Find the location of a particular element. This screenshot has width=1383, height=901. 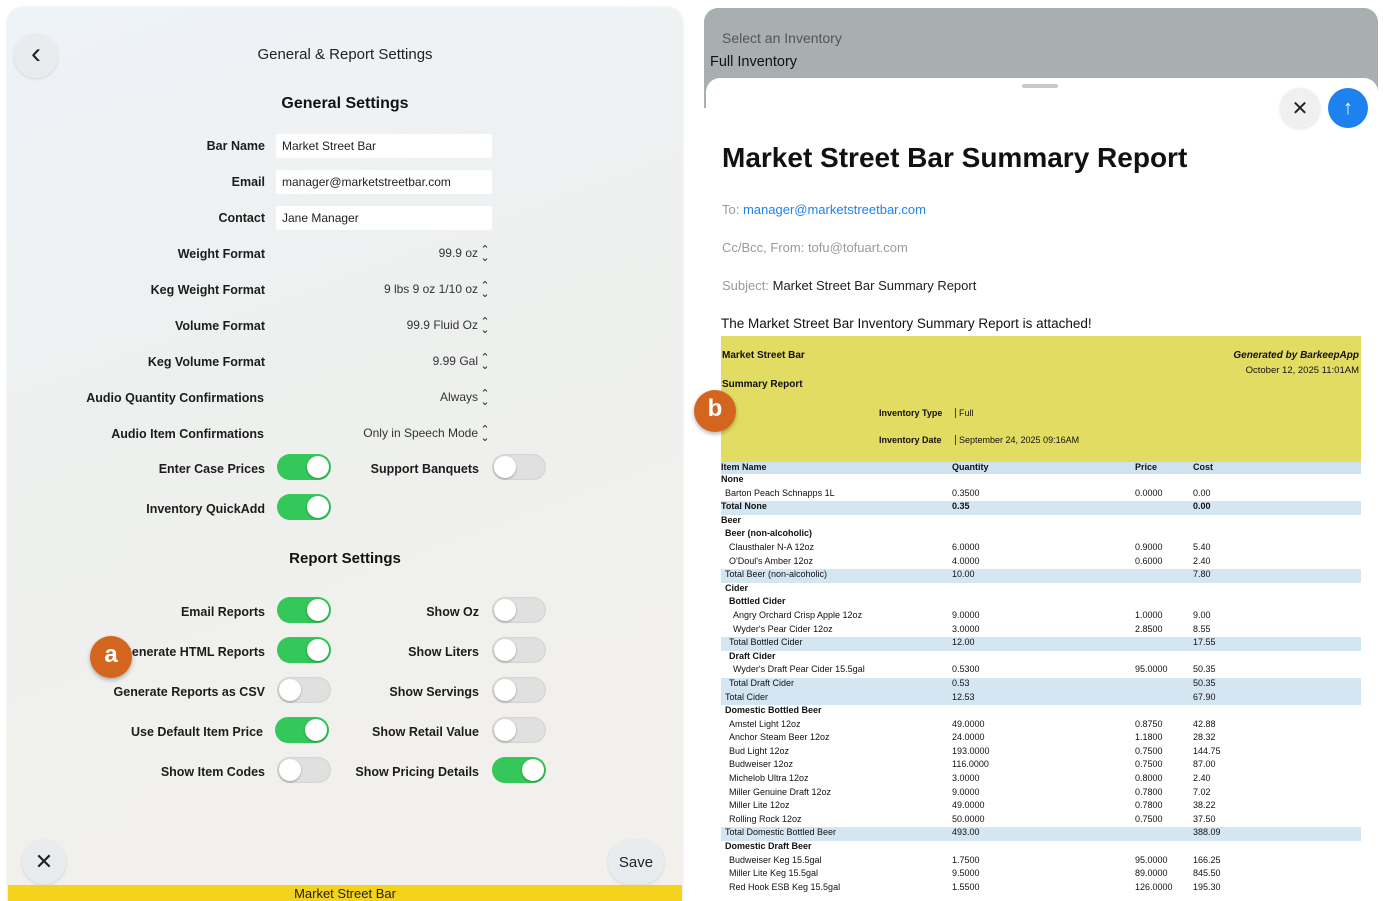

table-row: Budweiser Keg 15.5gal 1.7500 95.0000 166.25 is located at coordinates (1041, 862).